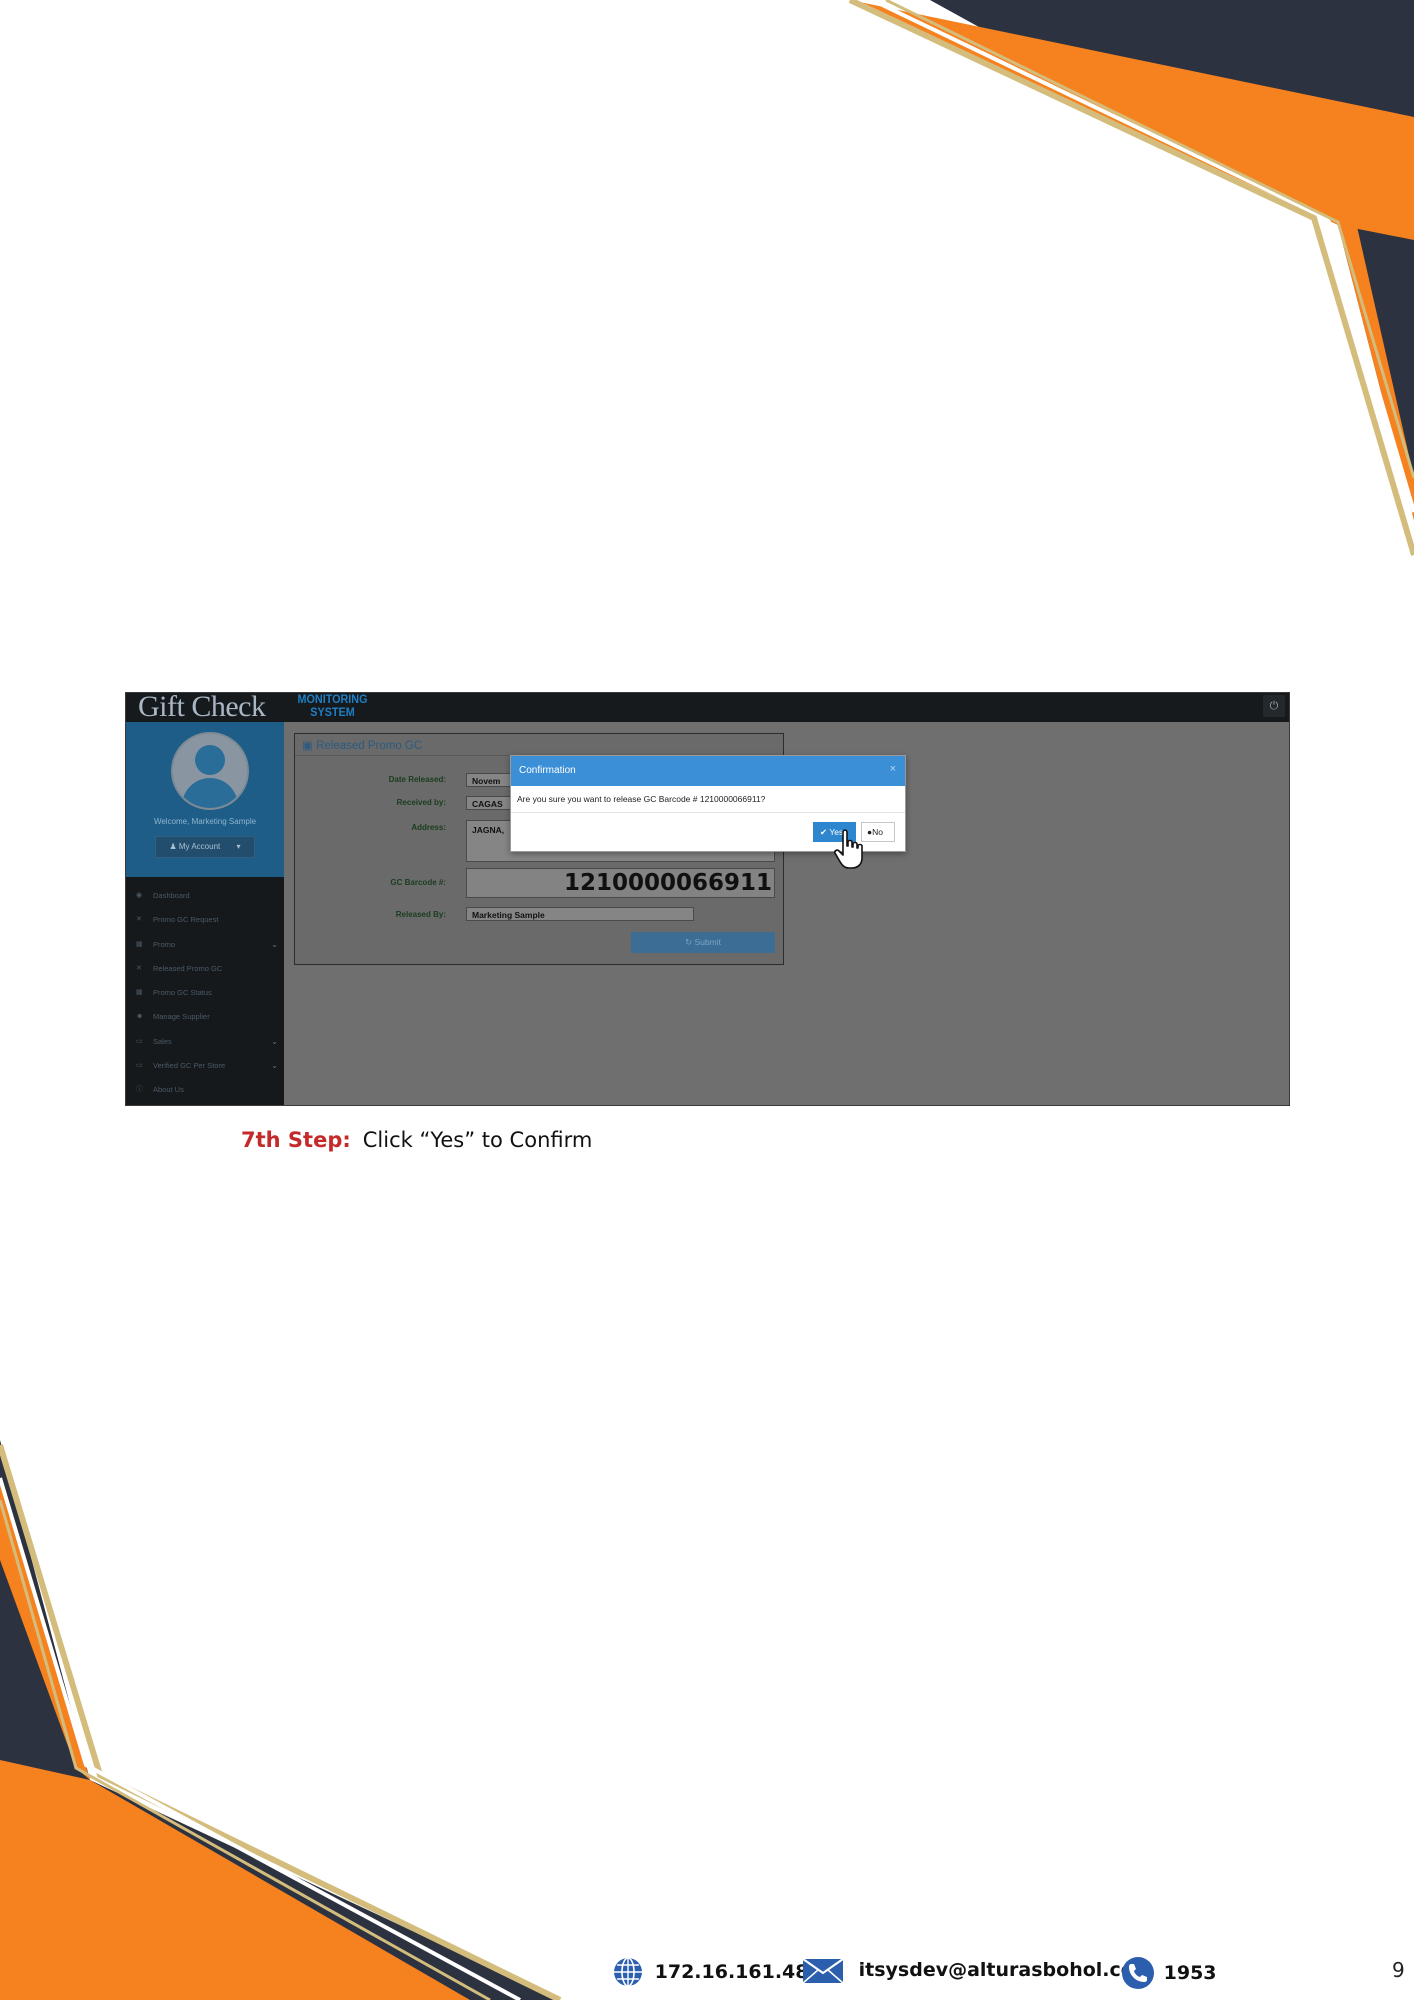 The image size is (1414, 2000). I want to click on sidebar-item-promo-gc-status: ▦ Promo GC Status, so click(205, 993).